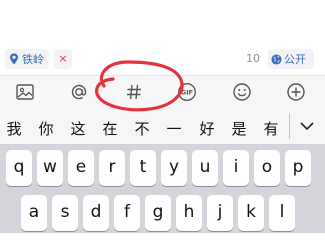 This screenshot has height=240, width=325. I want to click on gif-button: GIF, so click(187, 92).